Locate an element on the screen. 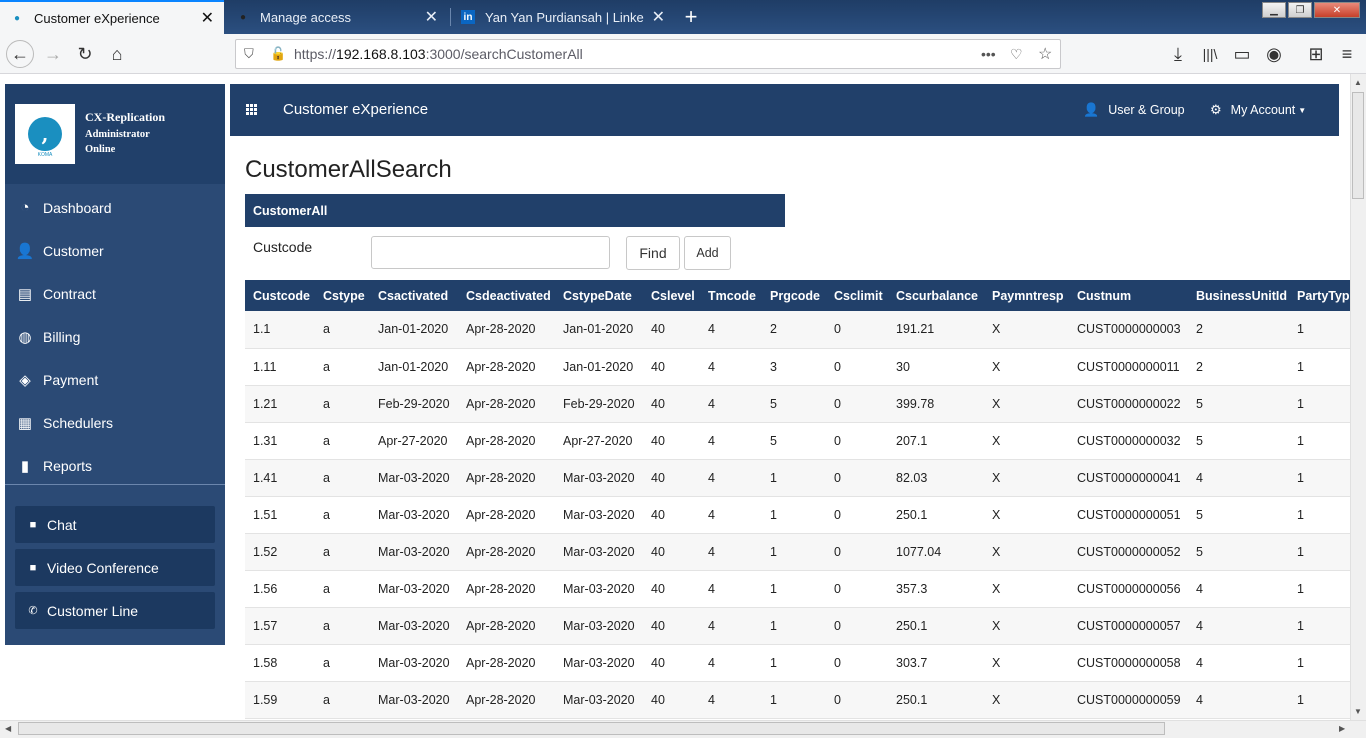  video-icon: ■ is located at coordinates (33, 567).